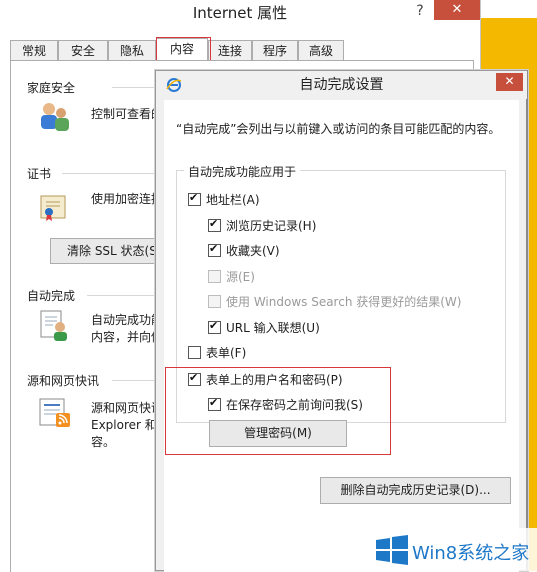 The width and height of the screenshot is (537, 572). I want to click on url-suggestions-checkbox: URL 输入联想(U), so click(264, 327).